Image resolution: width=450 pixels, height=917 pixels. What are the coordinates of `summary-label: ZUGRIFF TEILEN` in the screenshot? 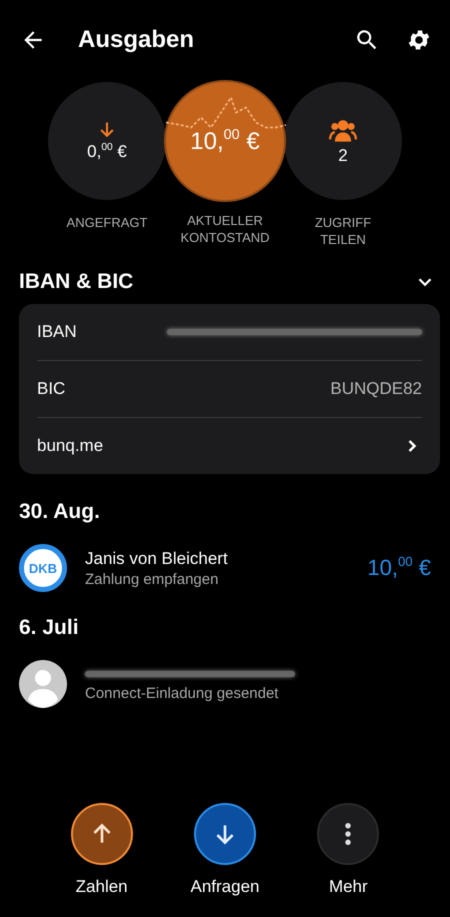 It's located at (343, 231).